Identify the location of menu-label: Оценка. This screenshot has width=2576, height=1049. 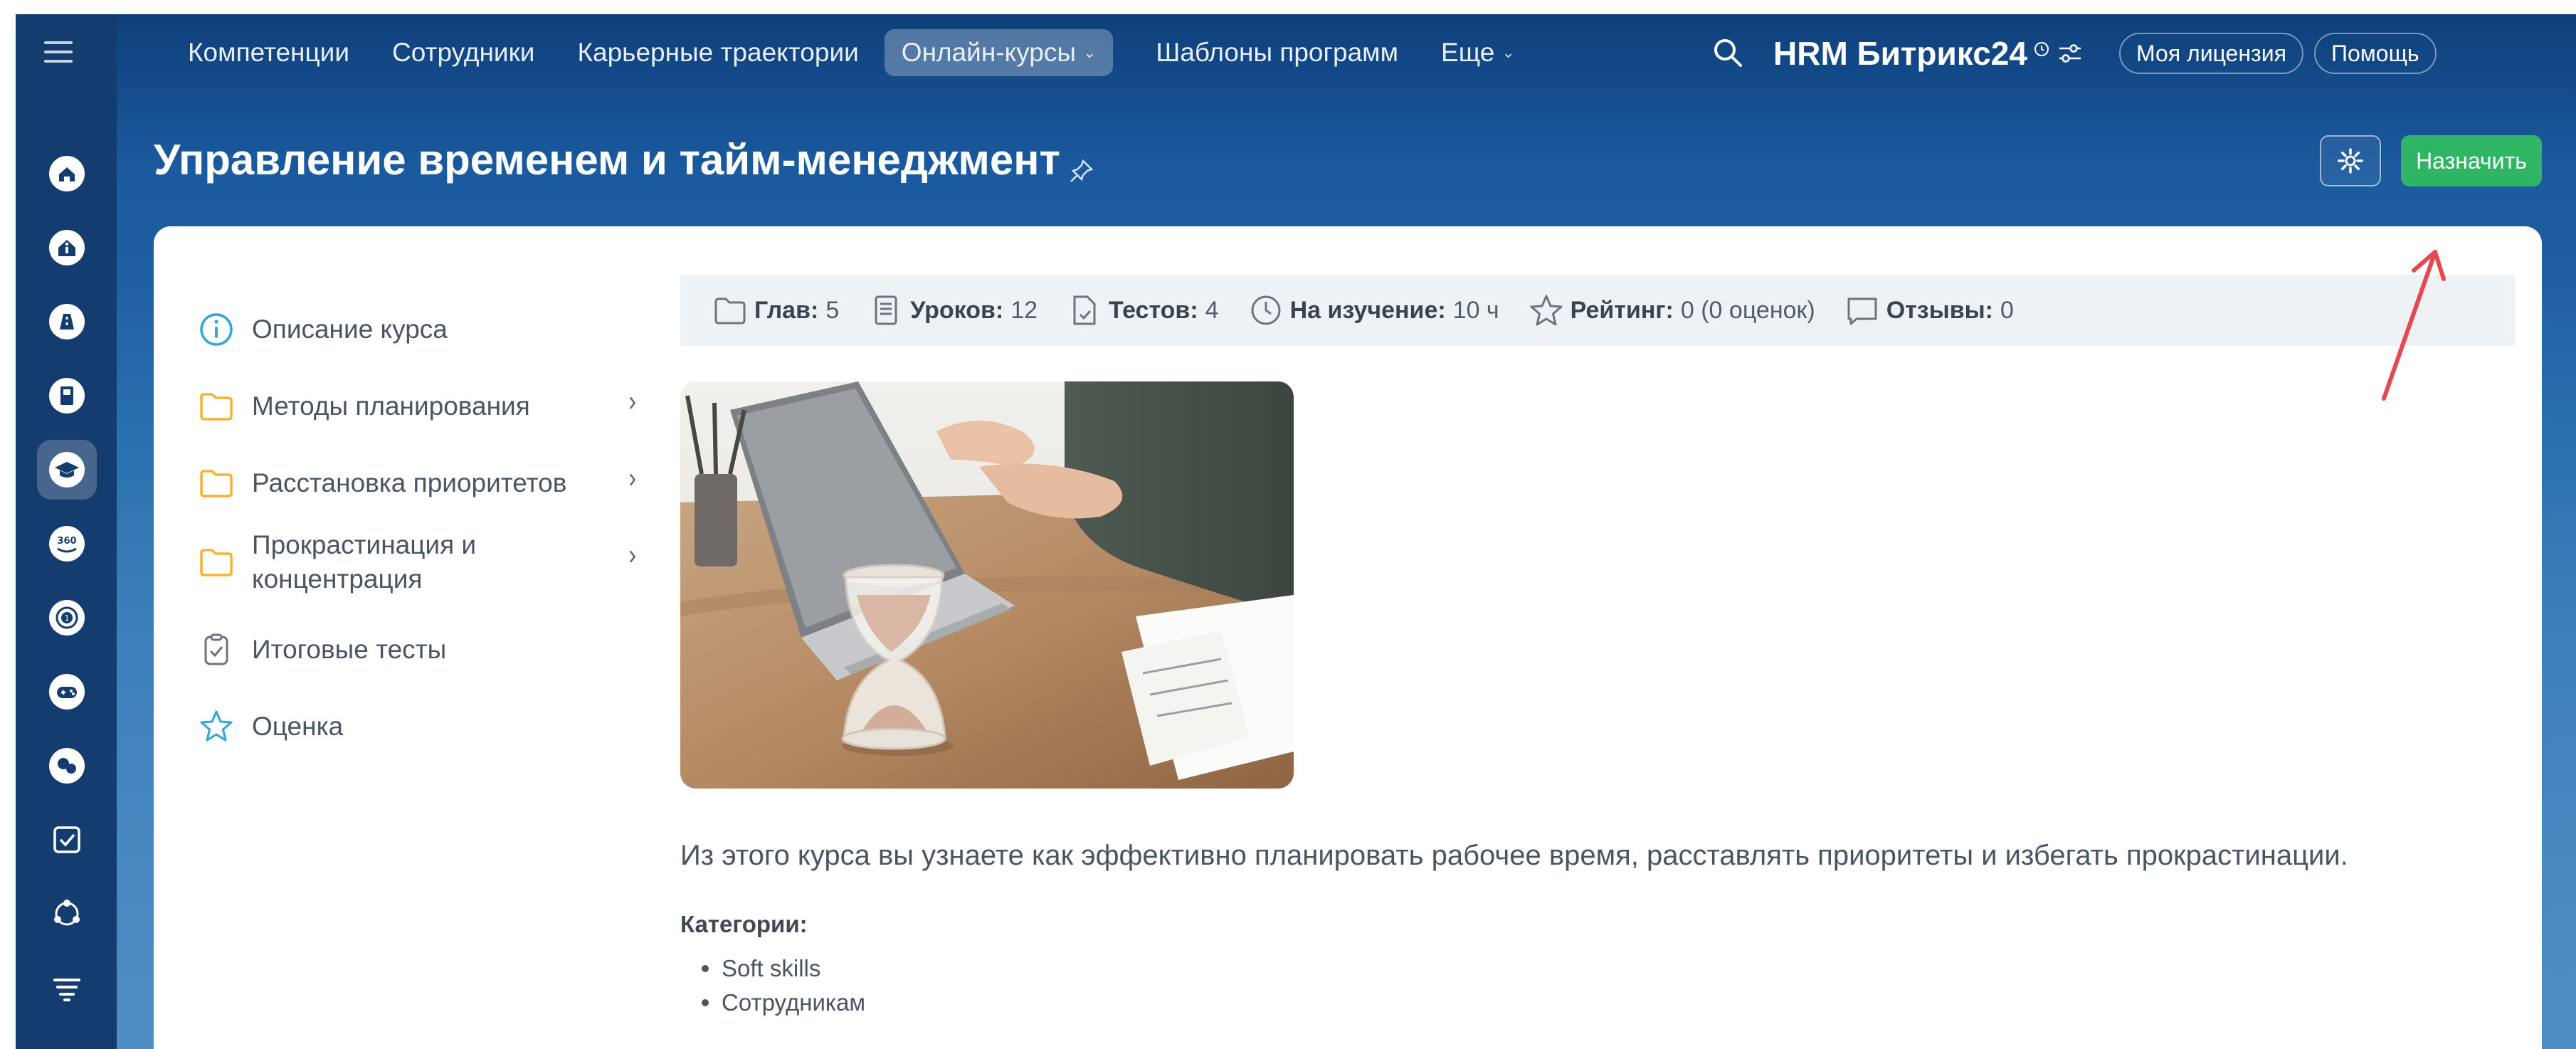
(298, 726).